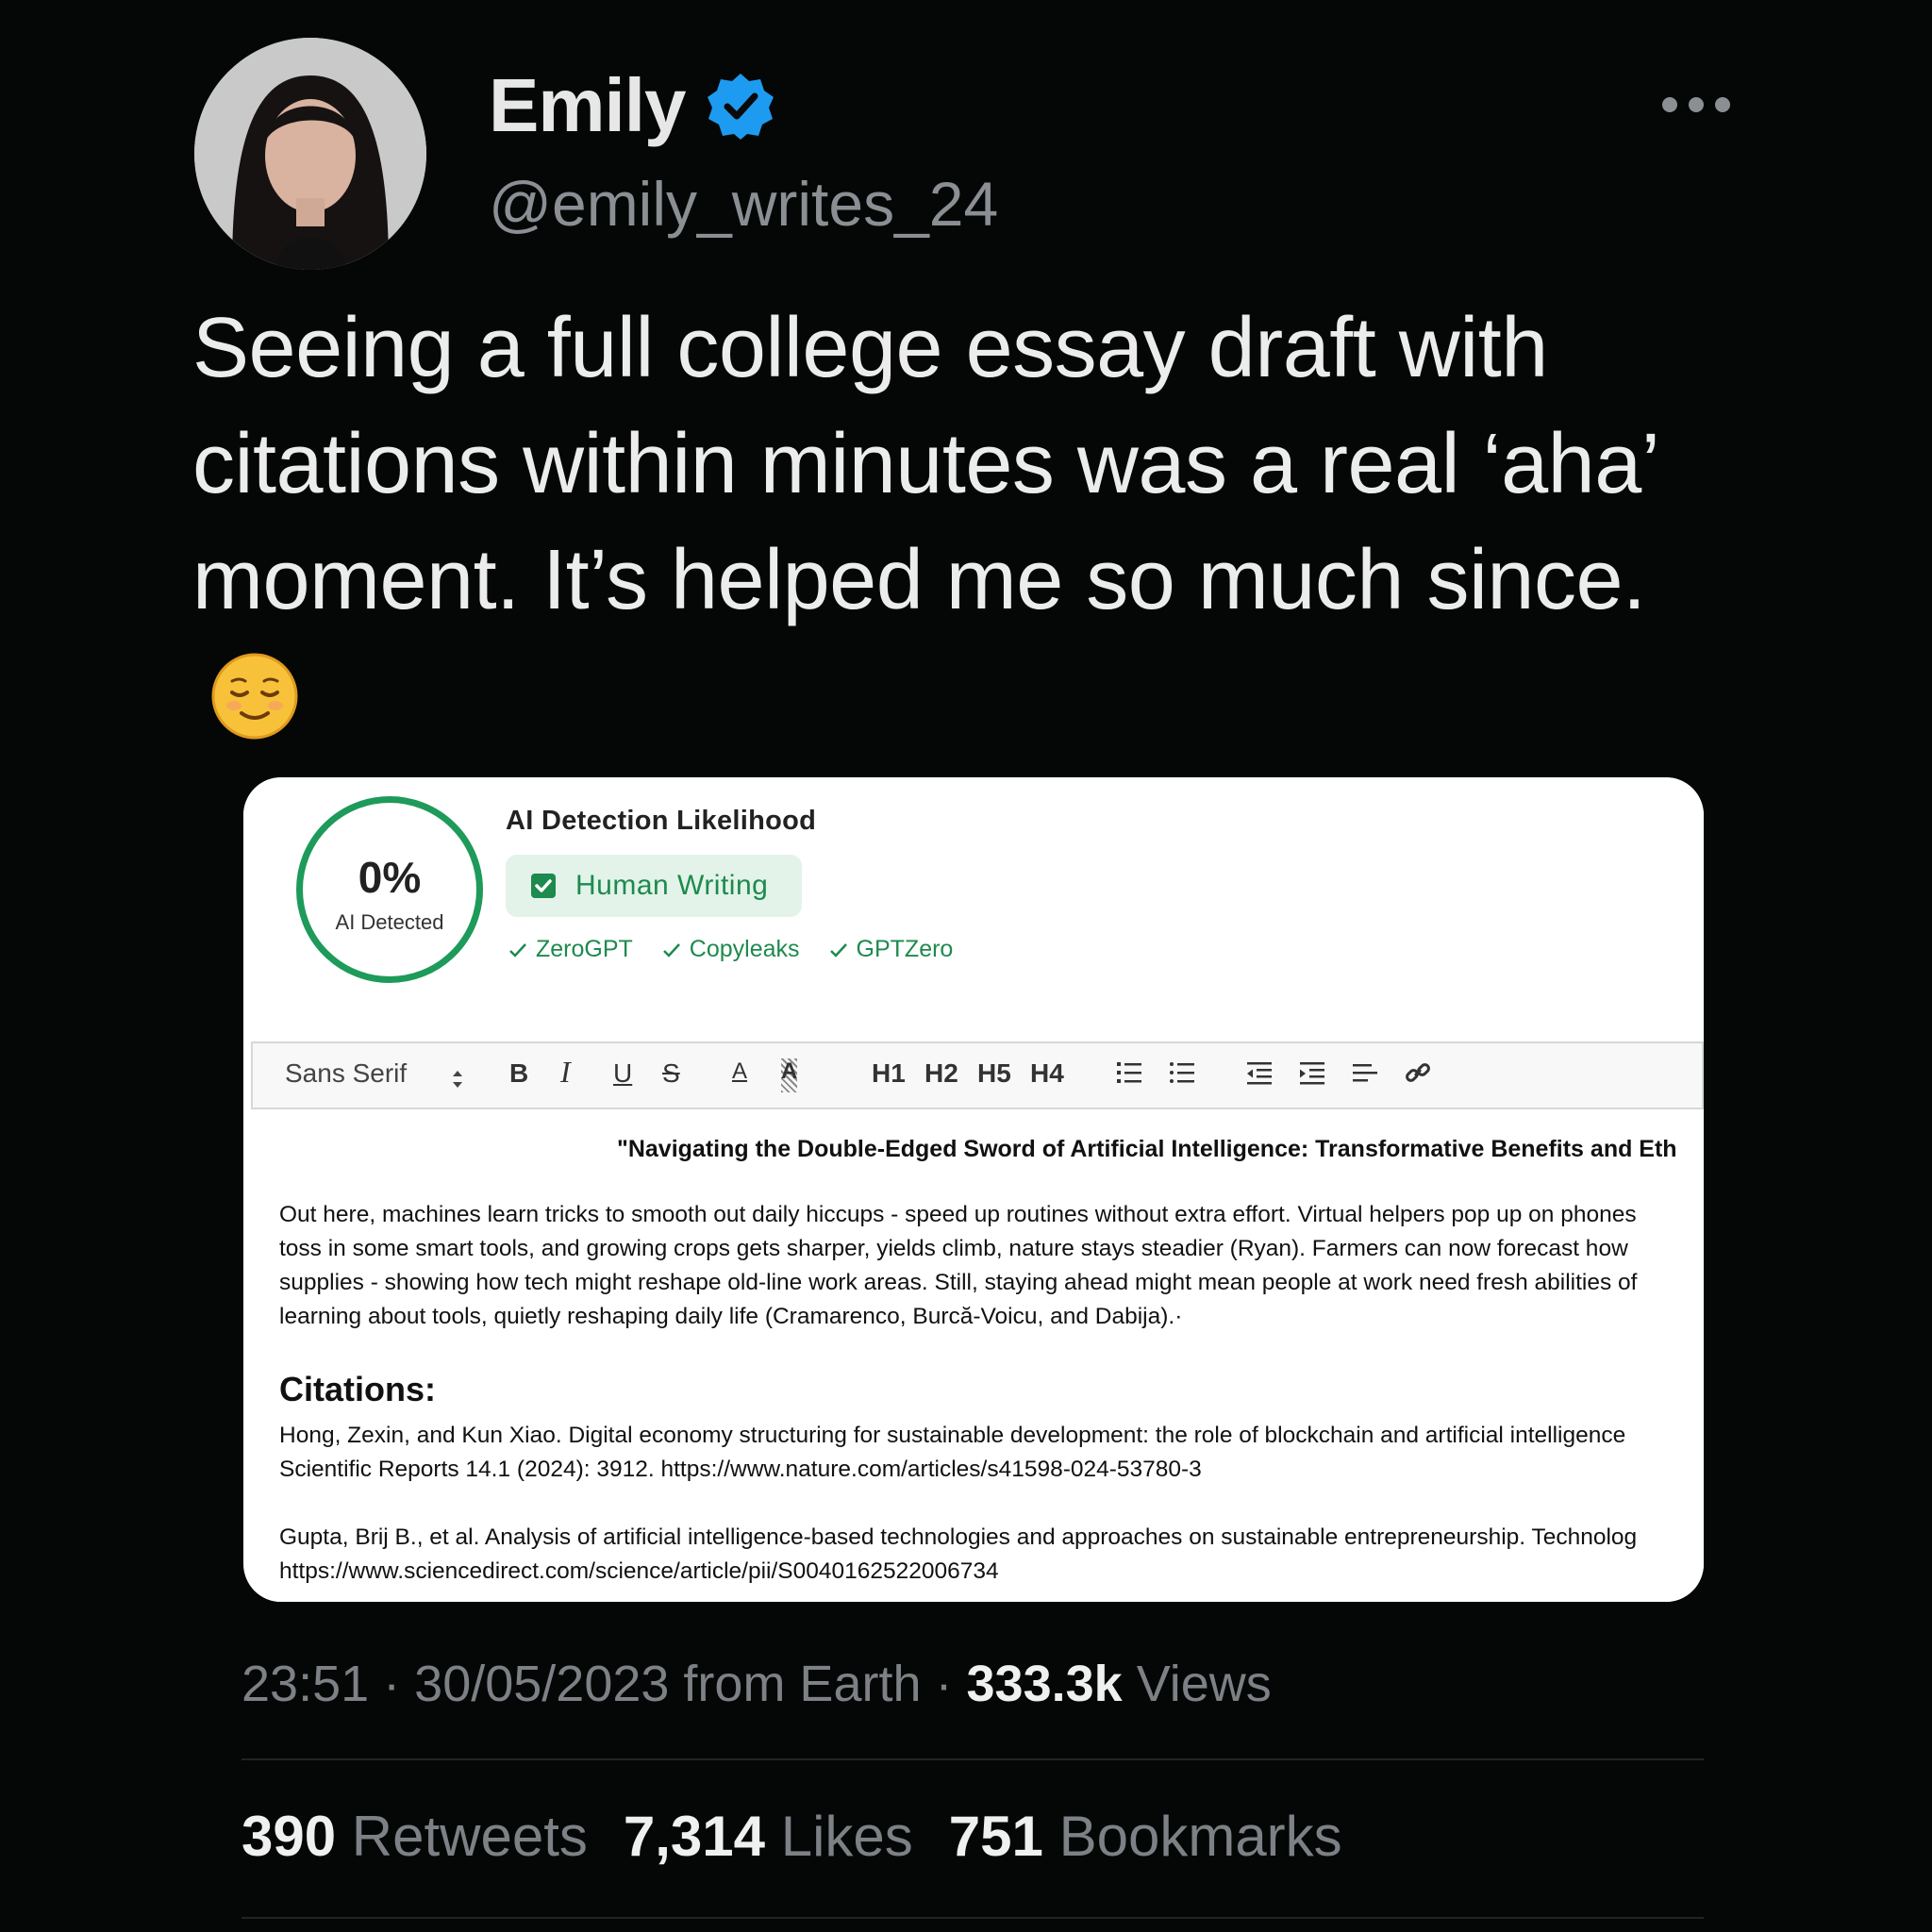 Image resolution: width=1932 pixels, height=1932 pixels. I want to click on bookmarks-stat: 751 Bookmarks, so click(1145, 1836).